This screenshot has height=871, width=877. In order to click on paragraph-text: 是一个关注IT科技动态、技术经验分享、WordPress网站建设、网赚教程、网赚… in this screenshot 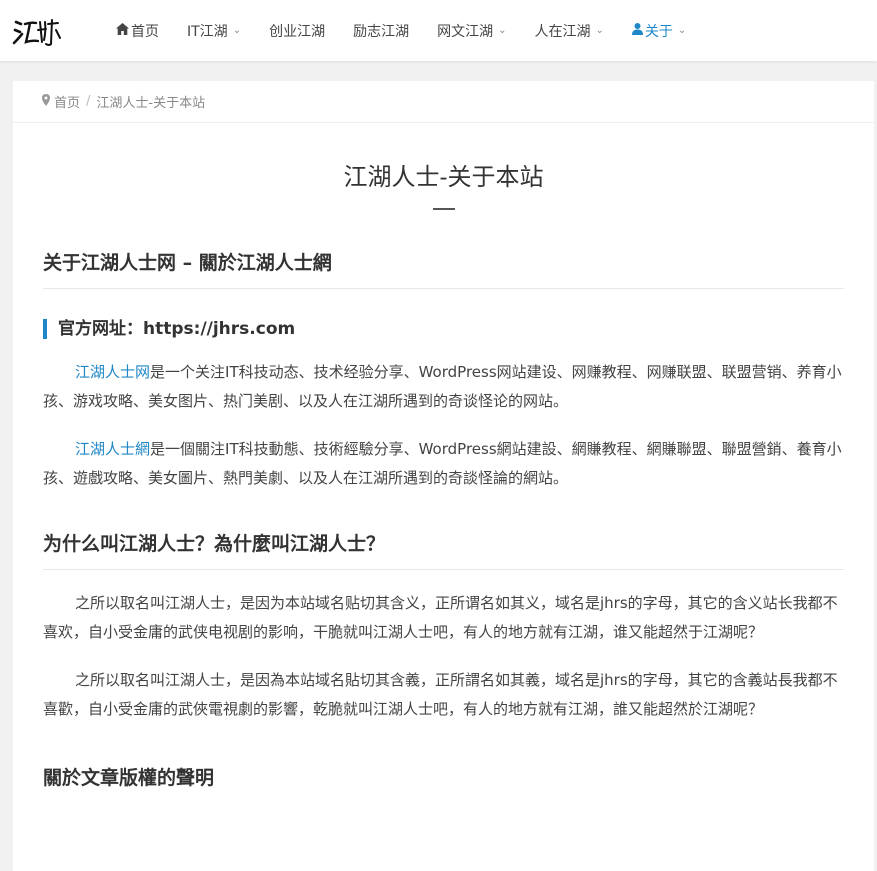, I will do `click(442, 386)`.